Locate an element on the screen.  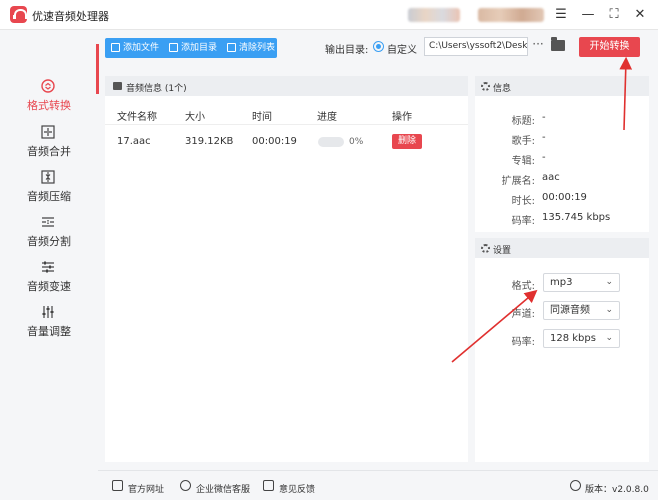
merge-icon is located at coordinates (48, 132).